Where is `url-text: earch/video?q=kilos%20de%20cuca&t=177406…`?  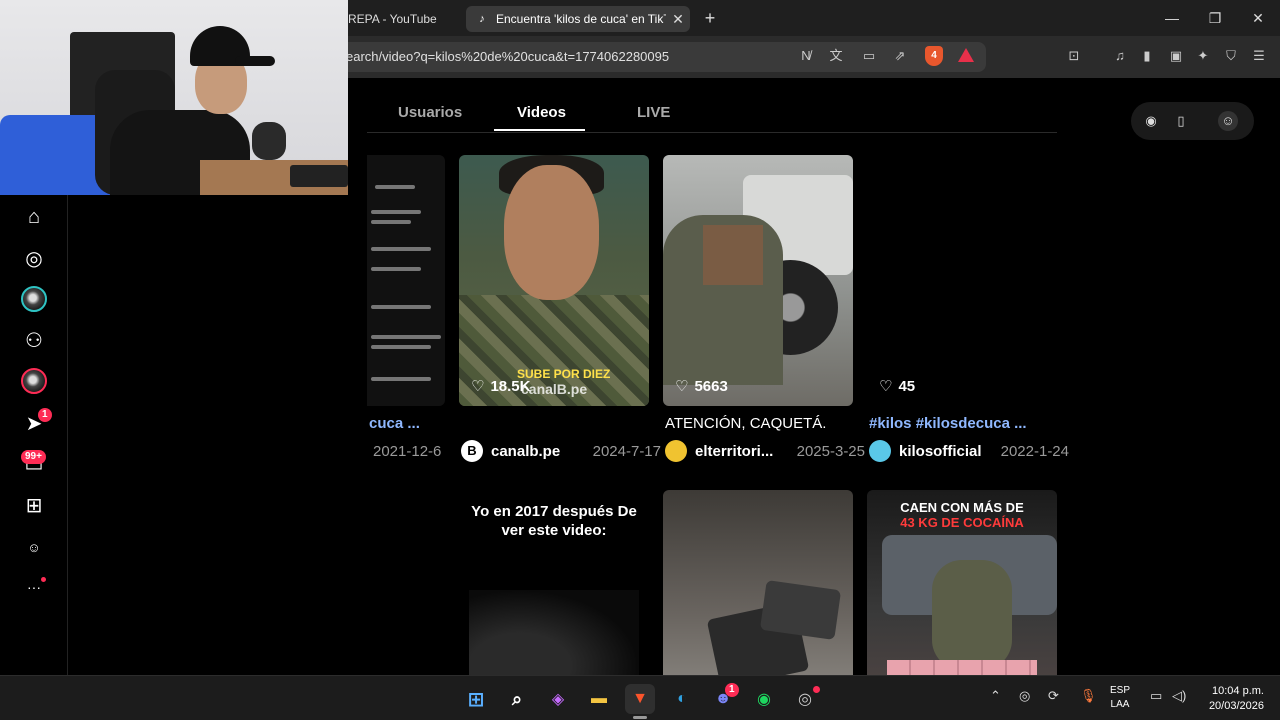
url-text: earch/video?q=kilos%20de%20cuca&t=177406… is located at coordinates (507, 56).